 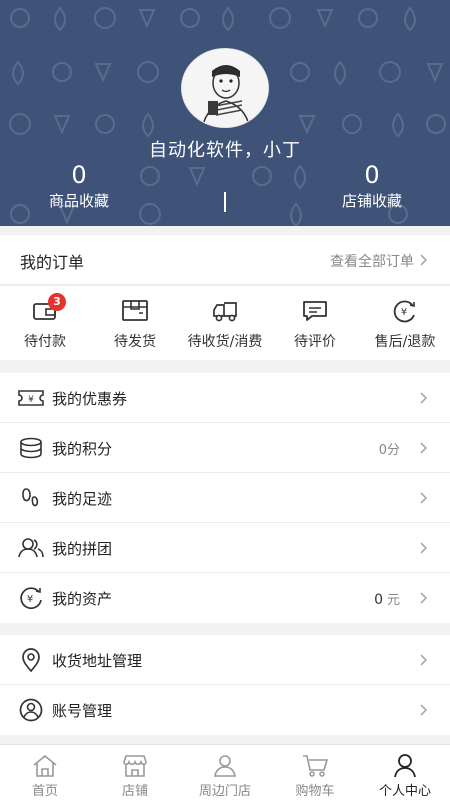 What do you see at coordinates (393, 600) in the screenshot?
I see `assets-unit: 元` at bounding box center [393, 600].